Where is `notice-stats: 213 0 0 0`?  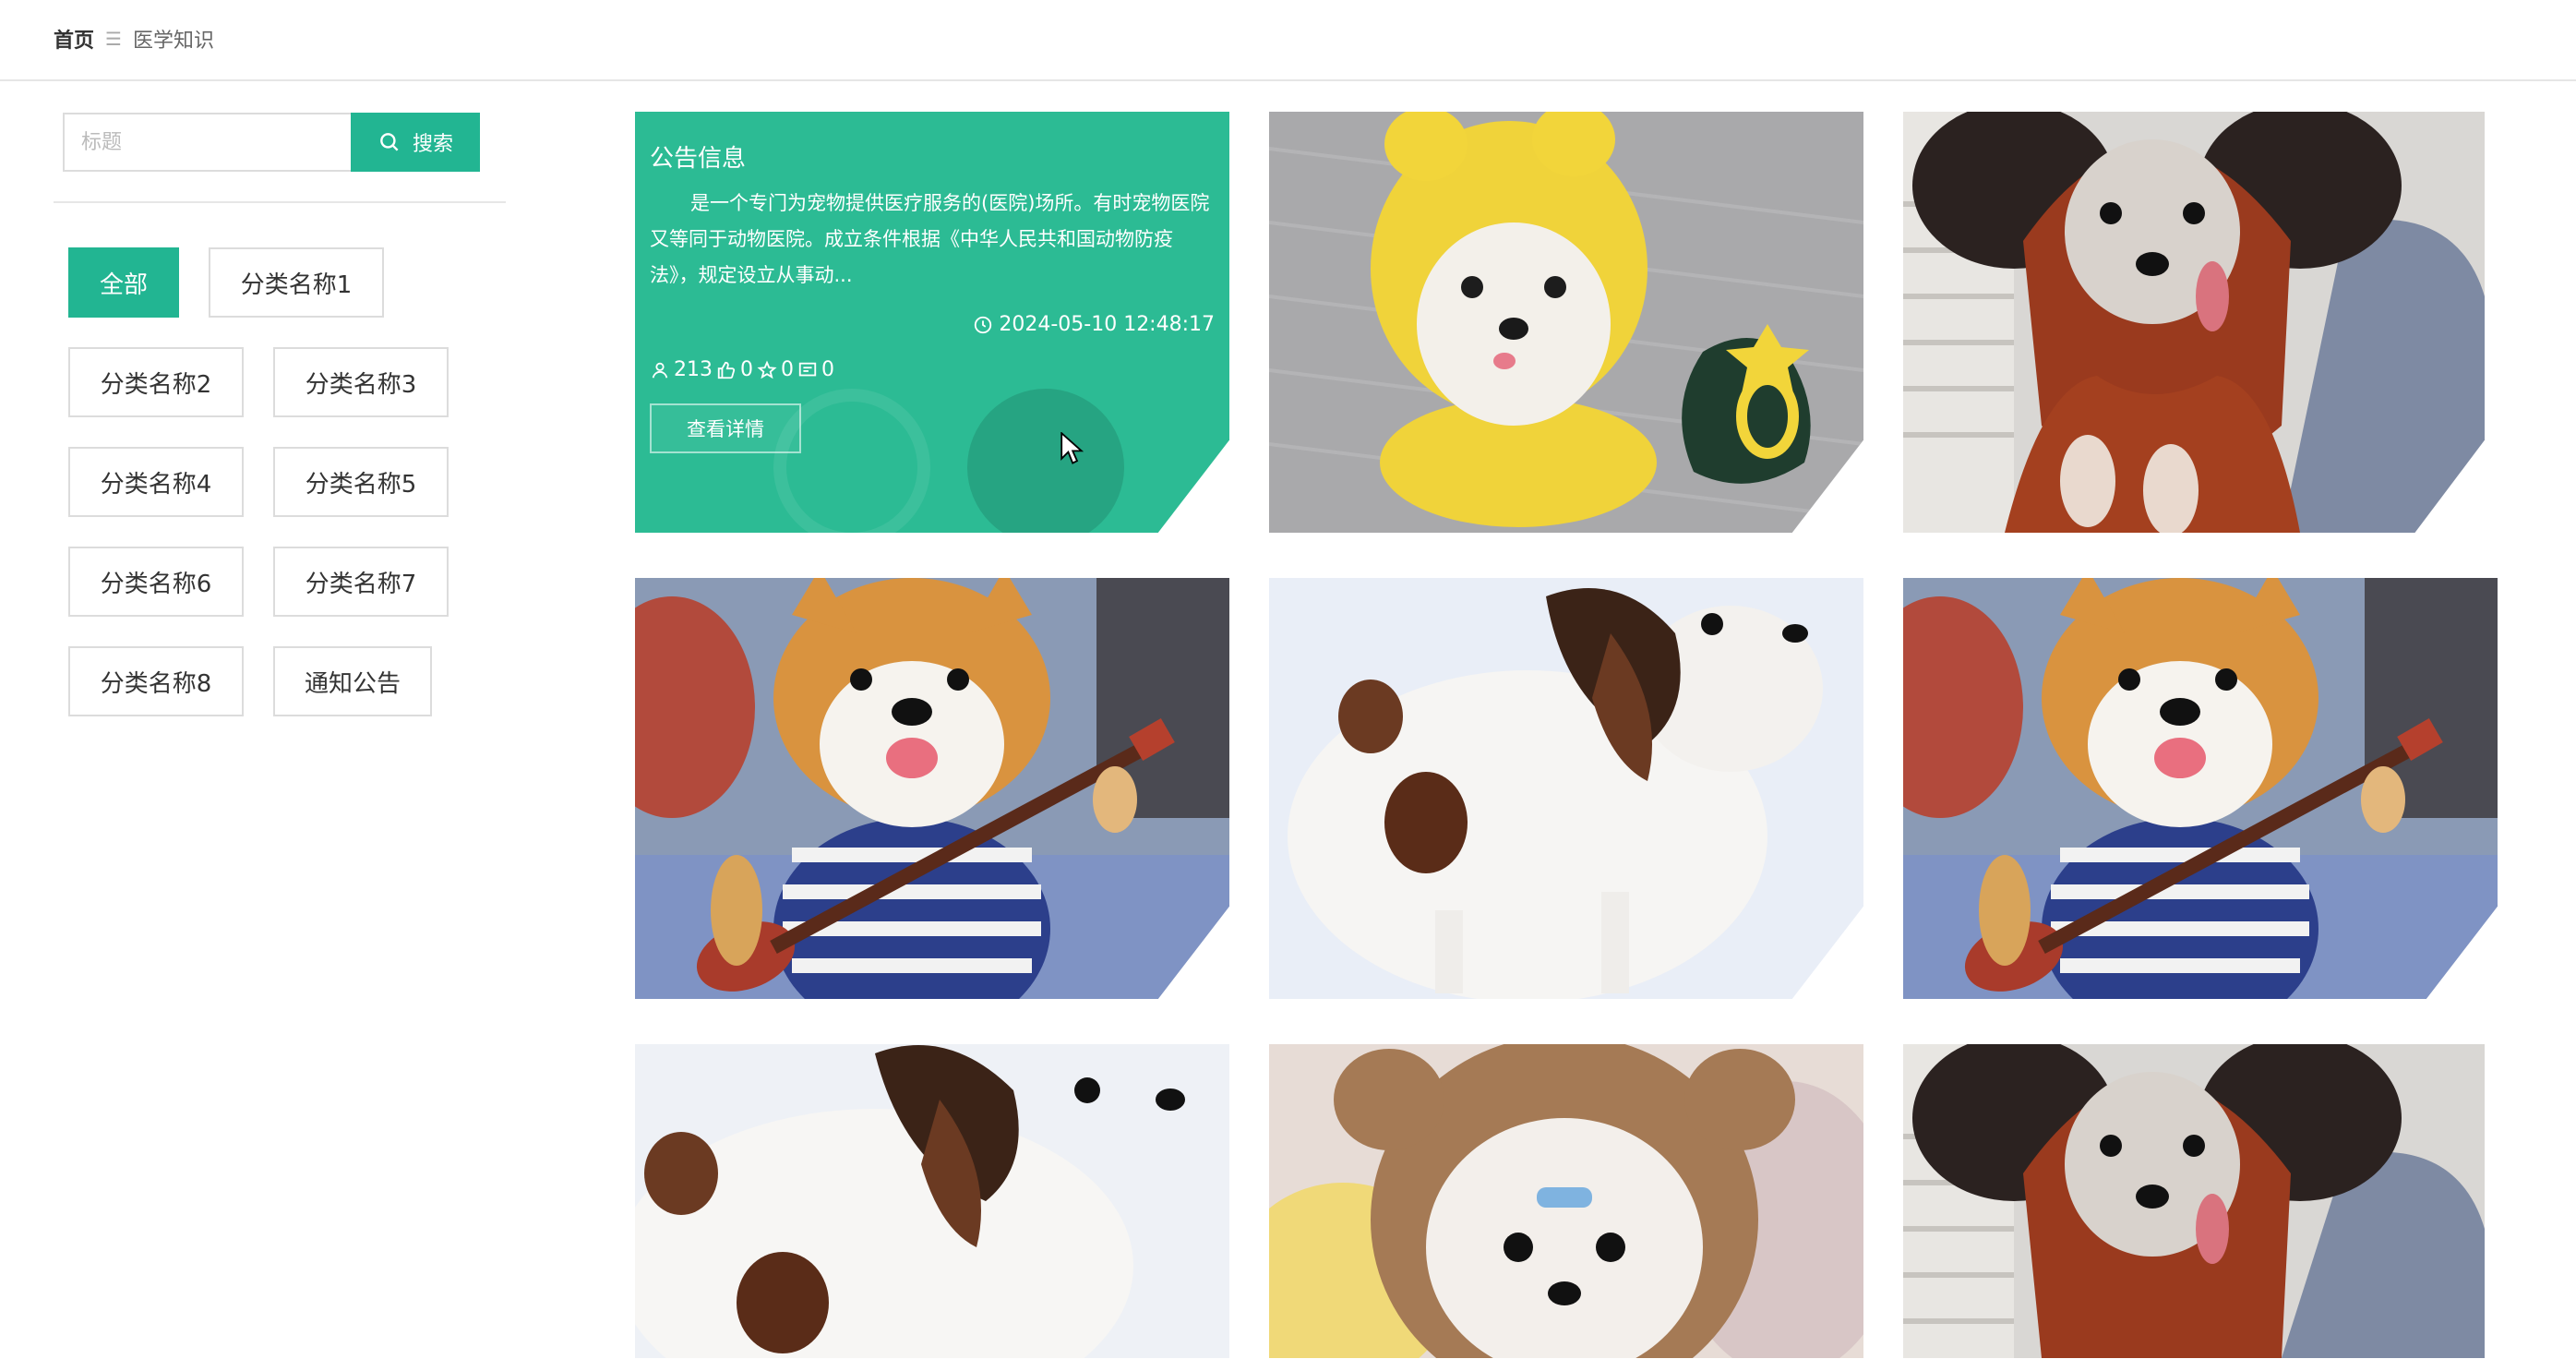
notice-stats: 213 0 0 0 is located at coordinates (742, 369).